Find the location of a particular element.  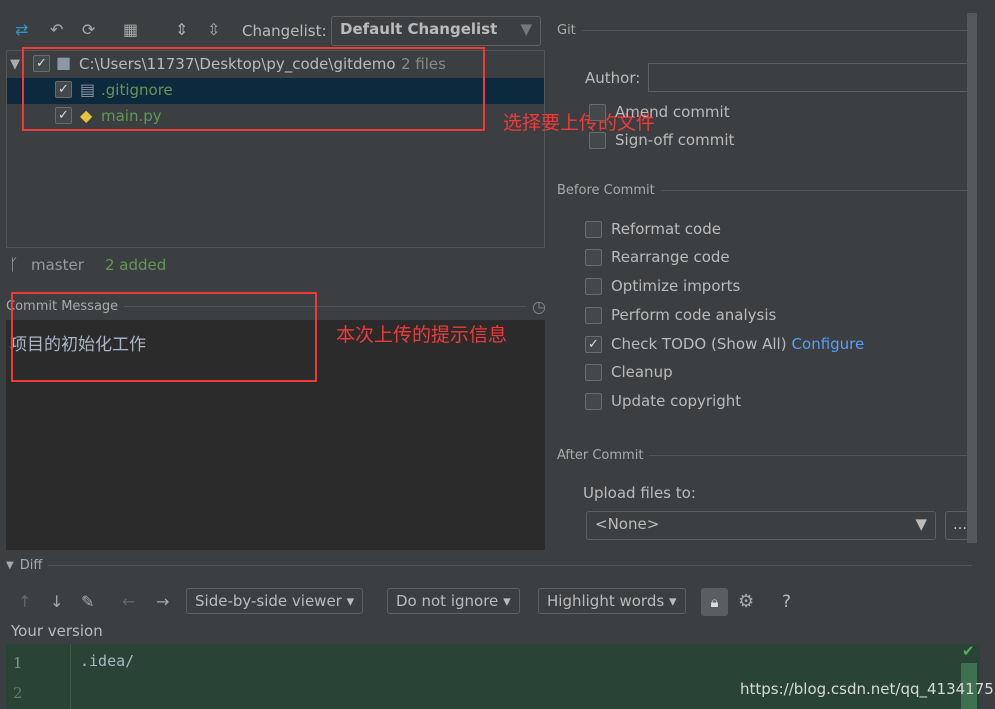

update-copyright-label: Update copyright is located at coordinates (676, 401).